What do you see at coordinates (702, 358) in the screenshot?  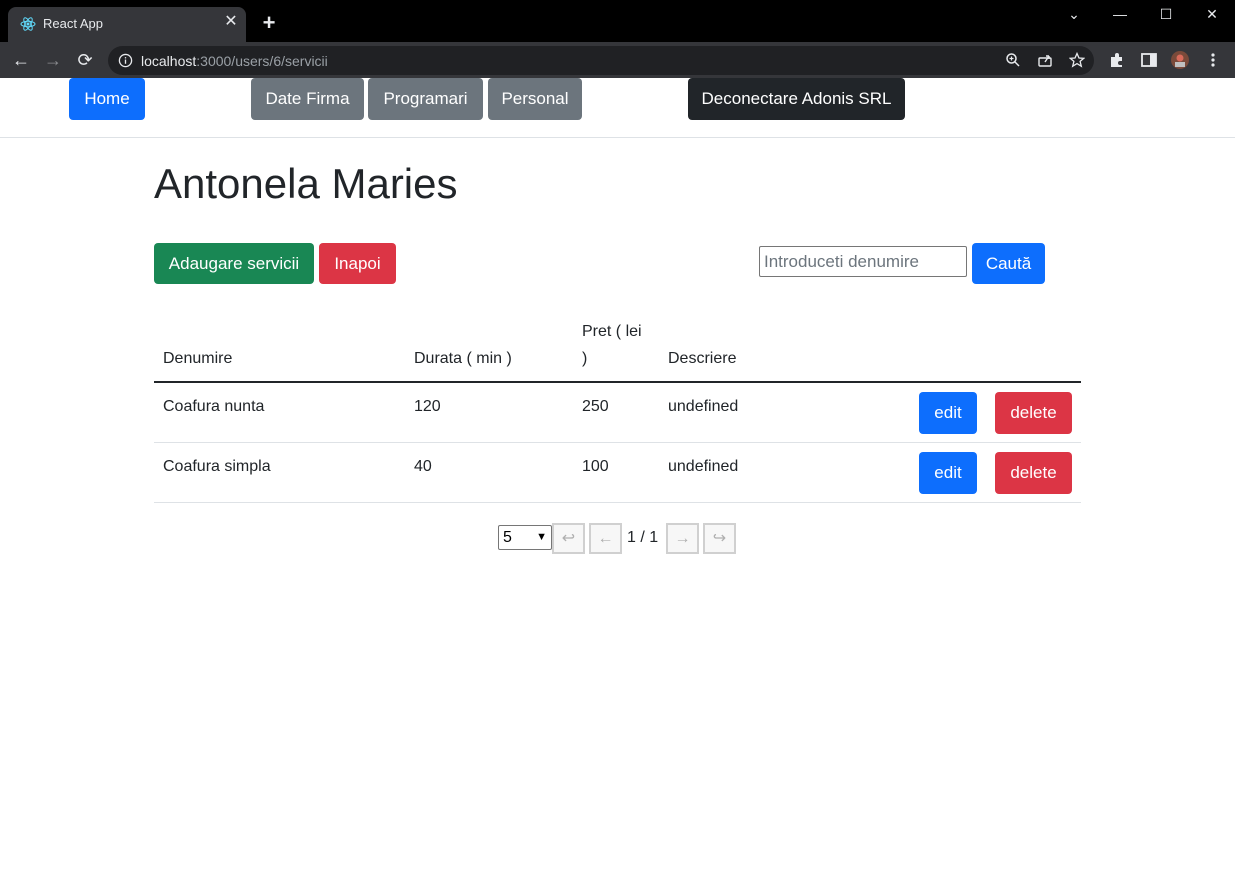 I see `header-description: Descriere` at bounding box center [702, 358].